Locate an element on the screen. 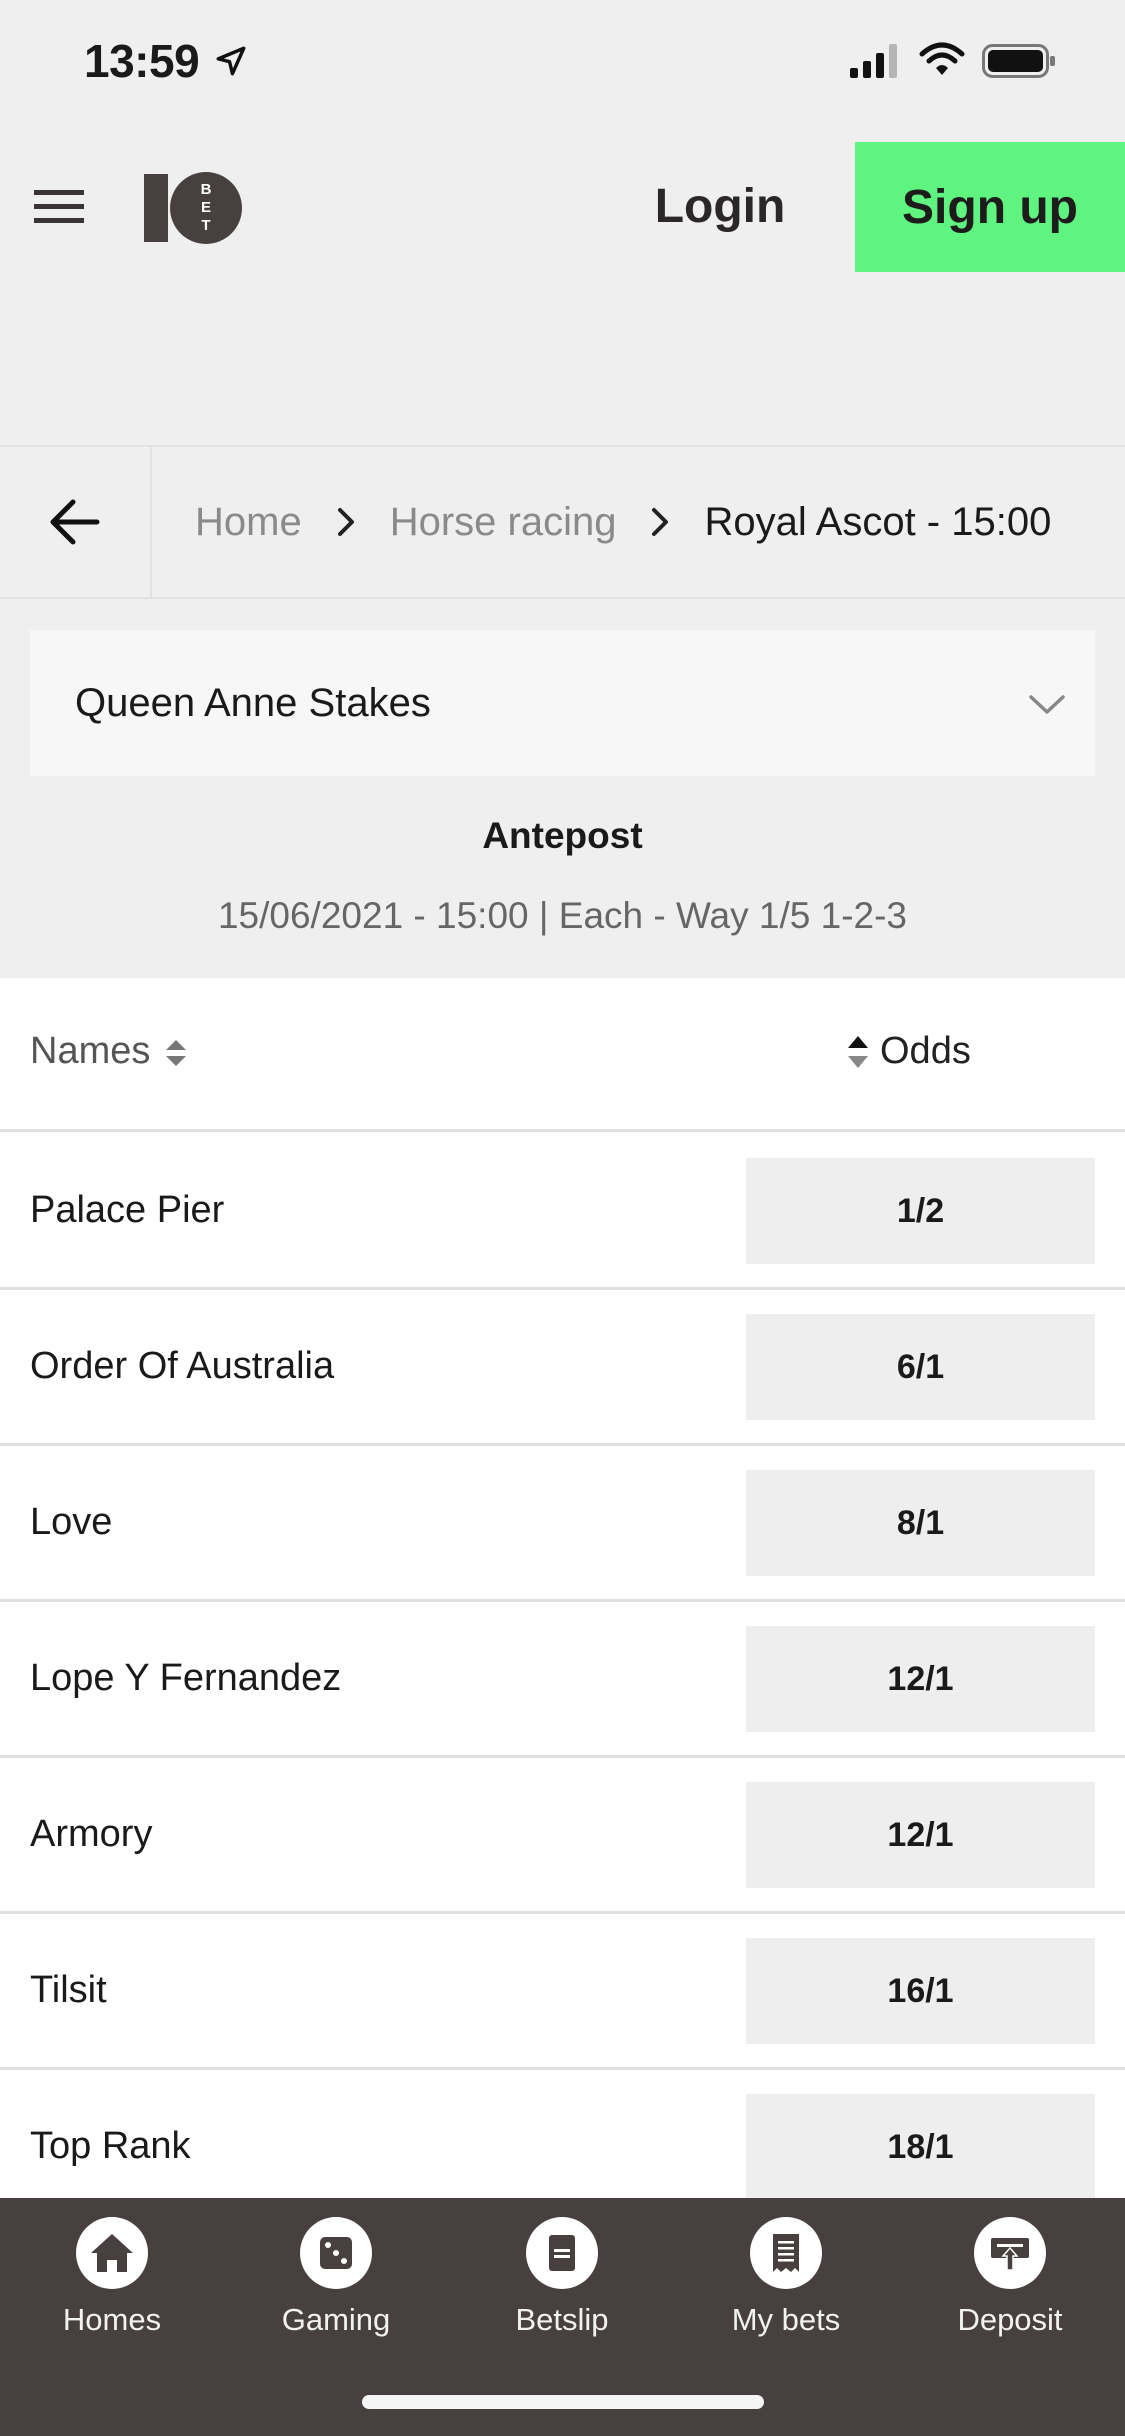 The image size is (1125, 2436). nav-item-homes: Homes is located at coordinates (112, 2281).